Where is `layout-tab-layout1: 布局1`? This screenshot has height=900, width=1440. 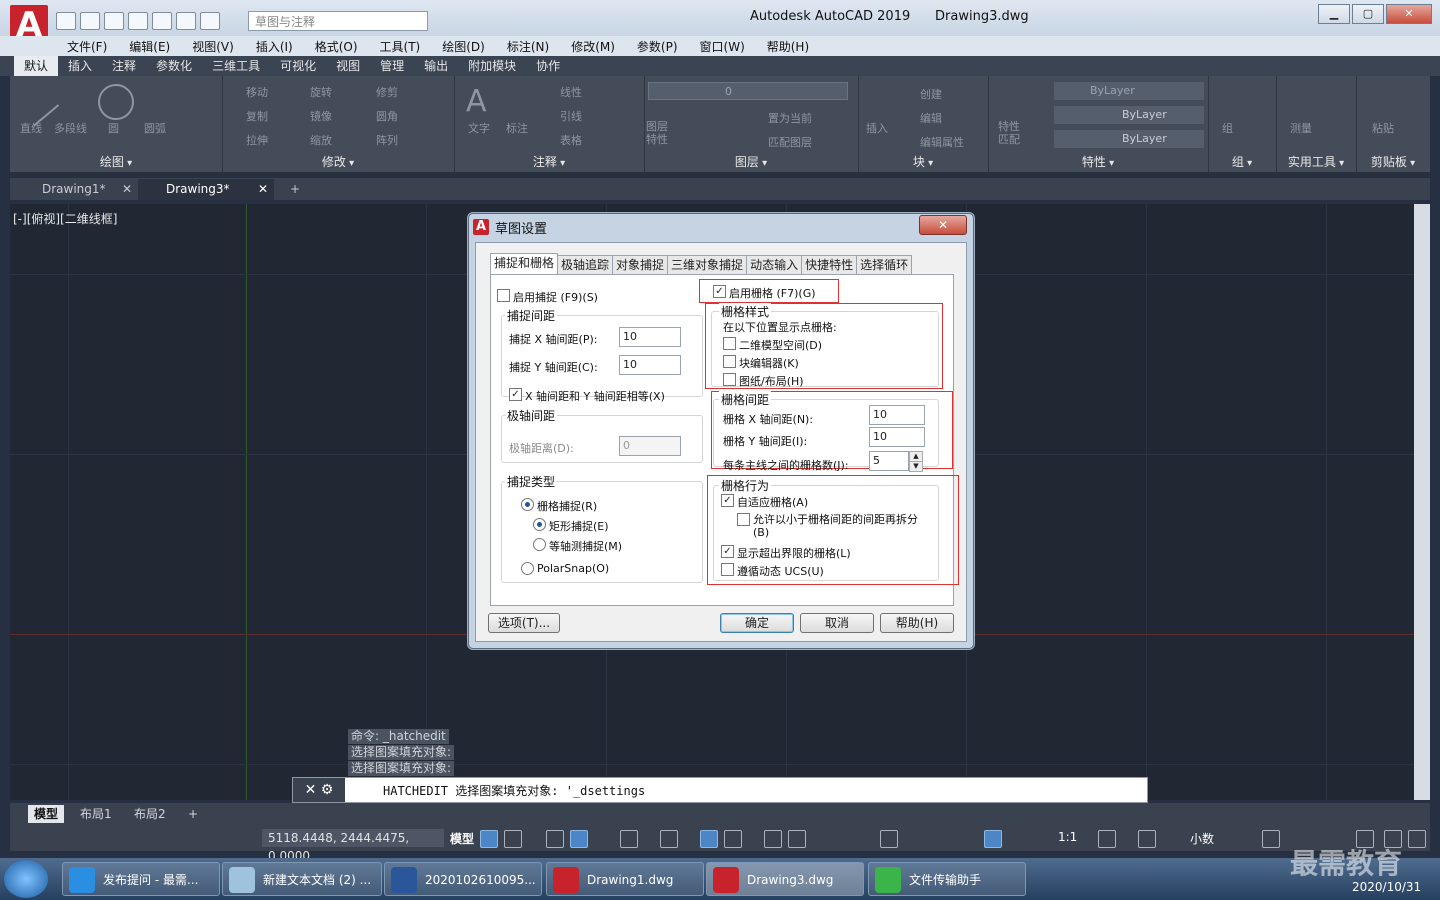
layout-tab-layout1: 布局1 is located at coordinates (96, 814).